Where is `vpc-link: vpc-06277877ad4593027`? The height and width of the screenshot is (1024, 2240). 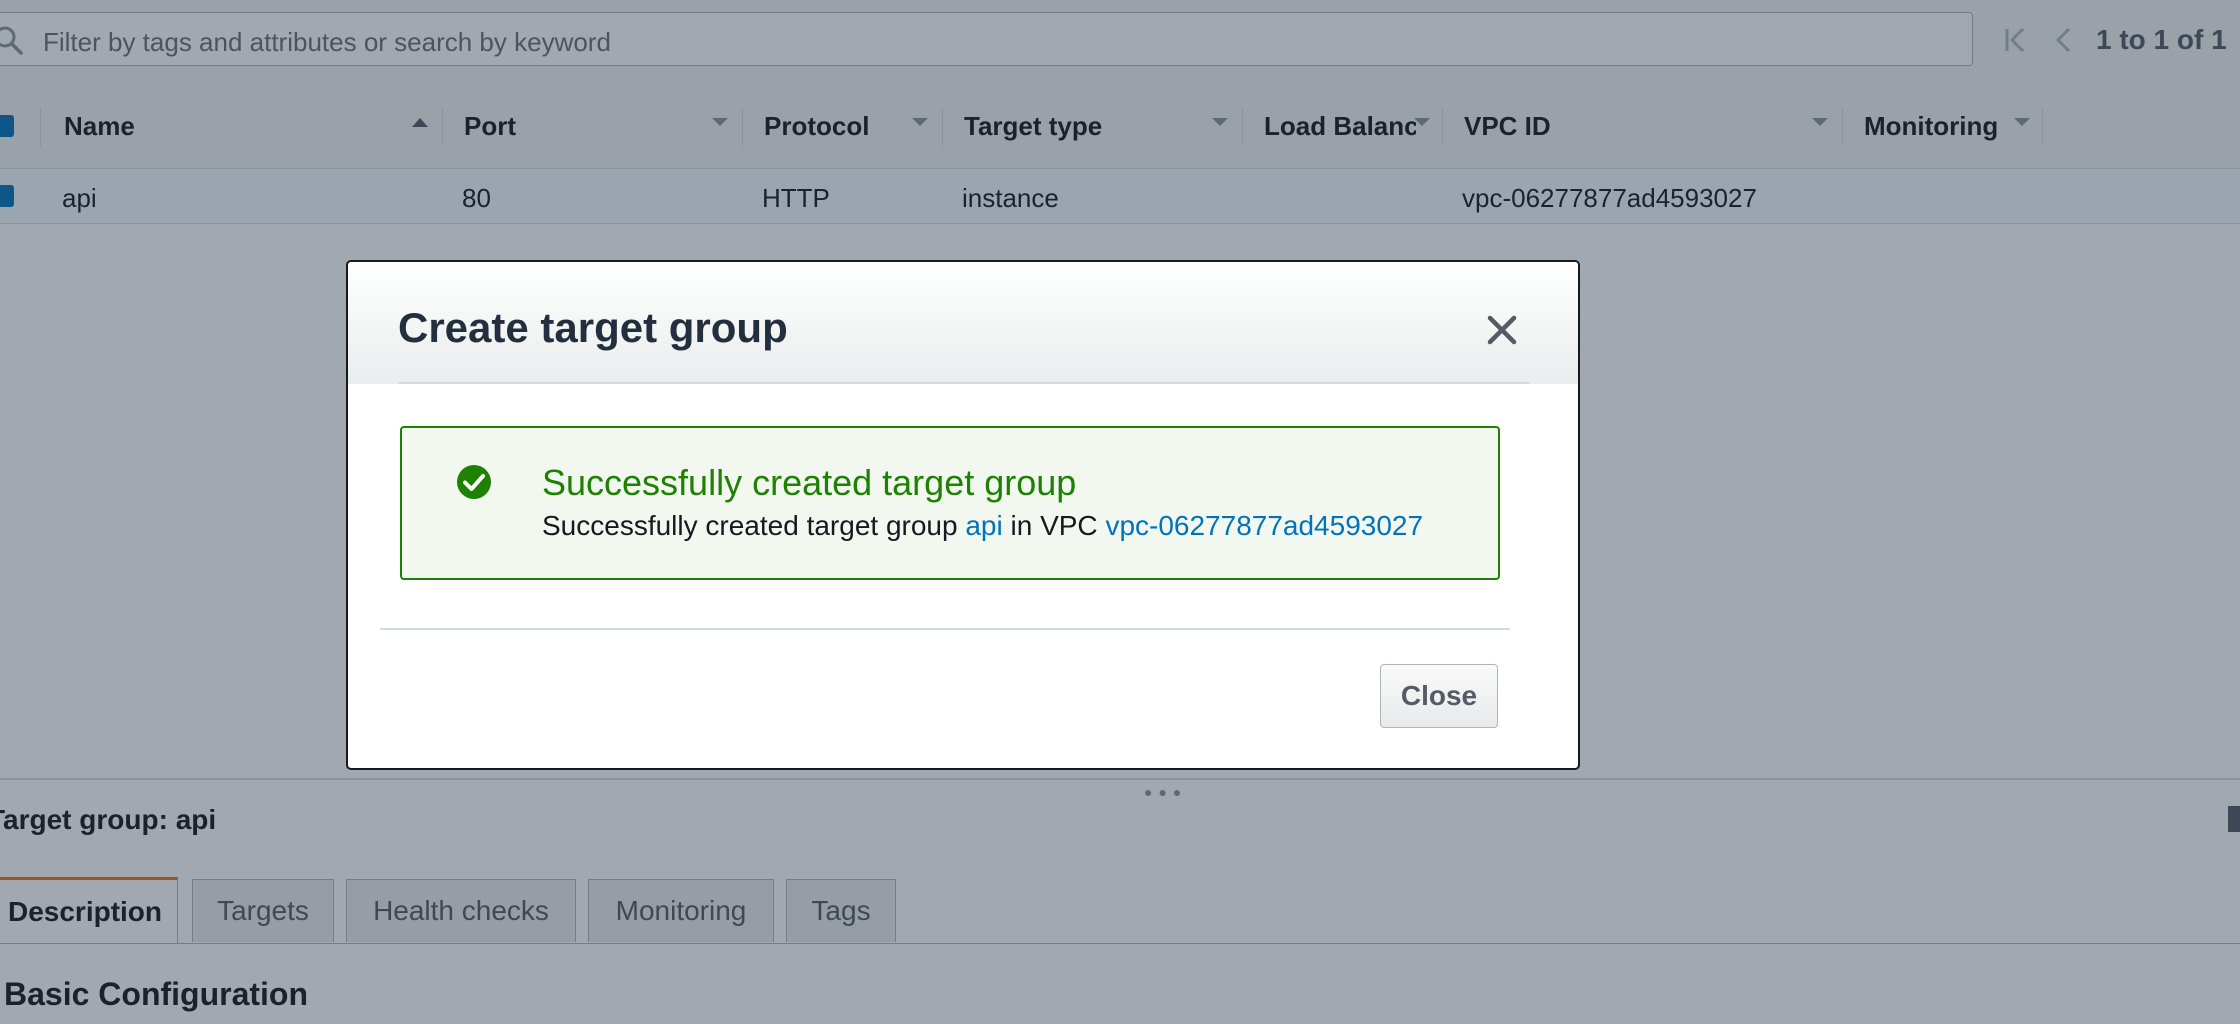
vpc-link: vpc-06277877ad4593027 is located at coordinates (1264, 525).